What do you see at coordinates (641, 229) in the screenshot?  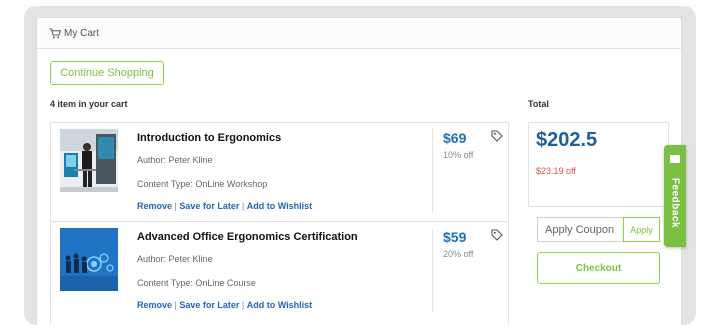 I see `apply-coupon-button: Apply` at bounding box center [641, 229].